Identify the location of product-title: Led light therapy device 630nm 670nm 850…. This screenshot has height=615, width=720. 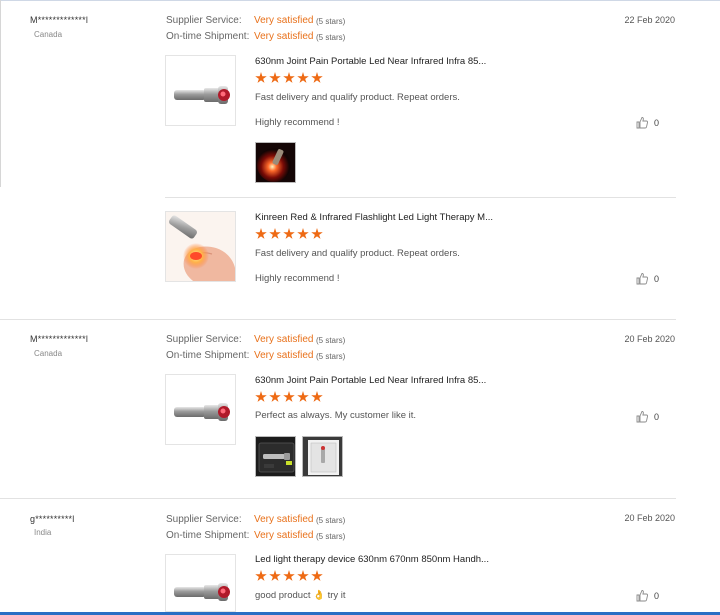
(372, 559).